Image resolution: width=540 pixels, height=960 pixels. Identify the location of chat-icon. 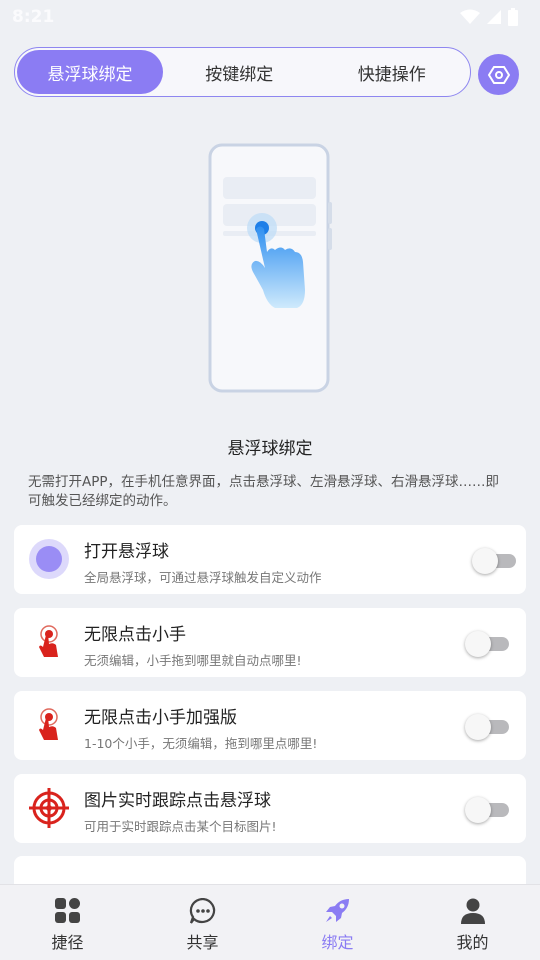
(202, 911).